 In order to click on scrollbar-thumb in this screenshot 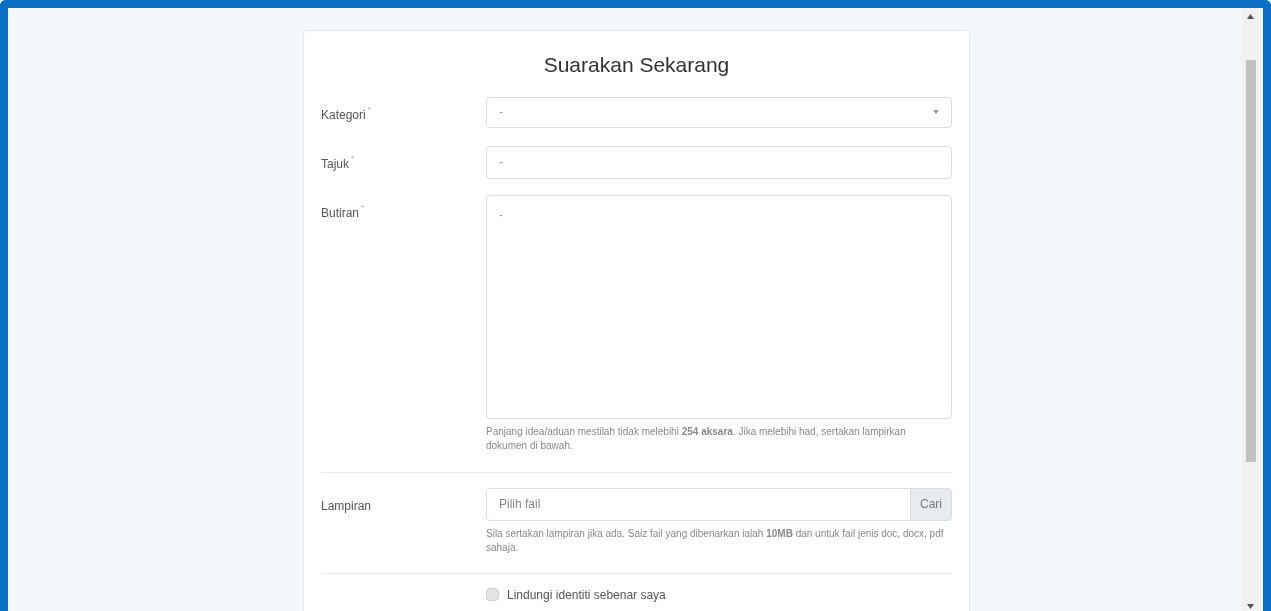, I will do `click(1250, 261)`.